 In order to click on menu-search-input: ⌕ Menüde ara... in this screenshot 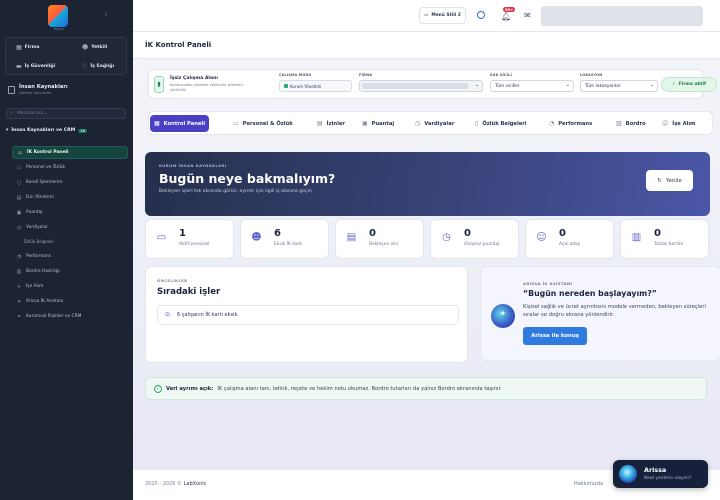, I will do `click(66, 113)`.